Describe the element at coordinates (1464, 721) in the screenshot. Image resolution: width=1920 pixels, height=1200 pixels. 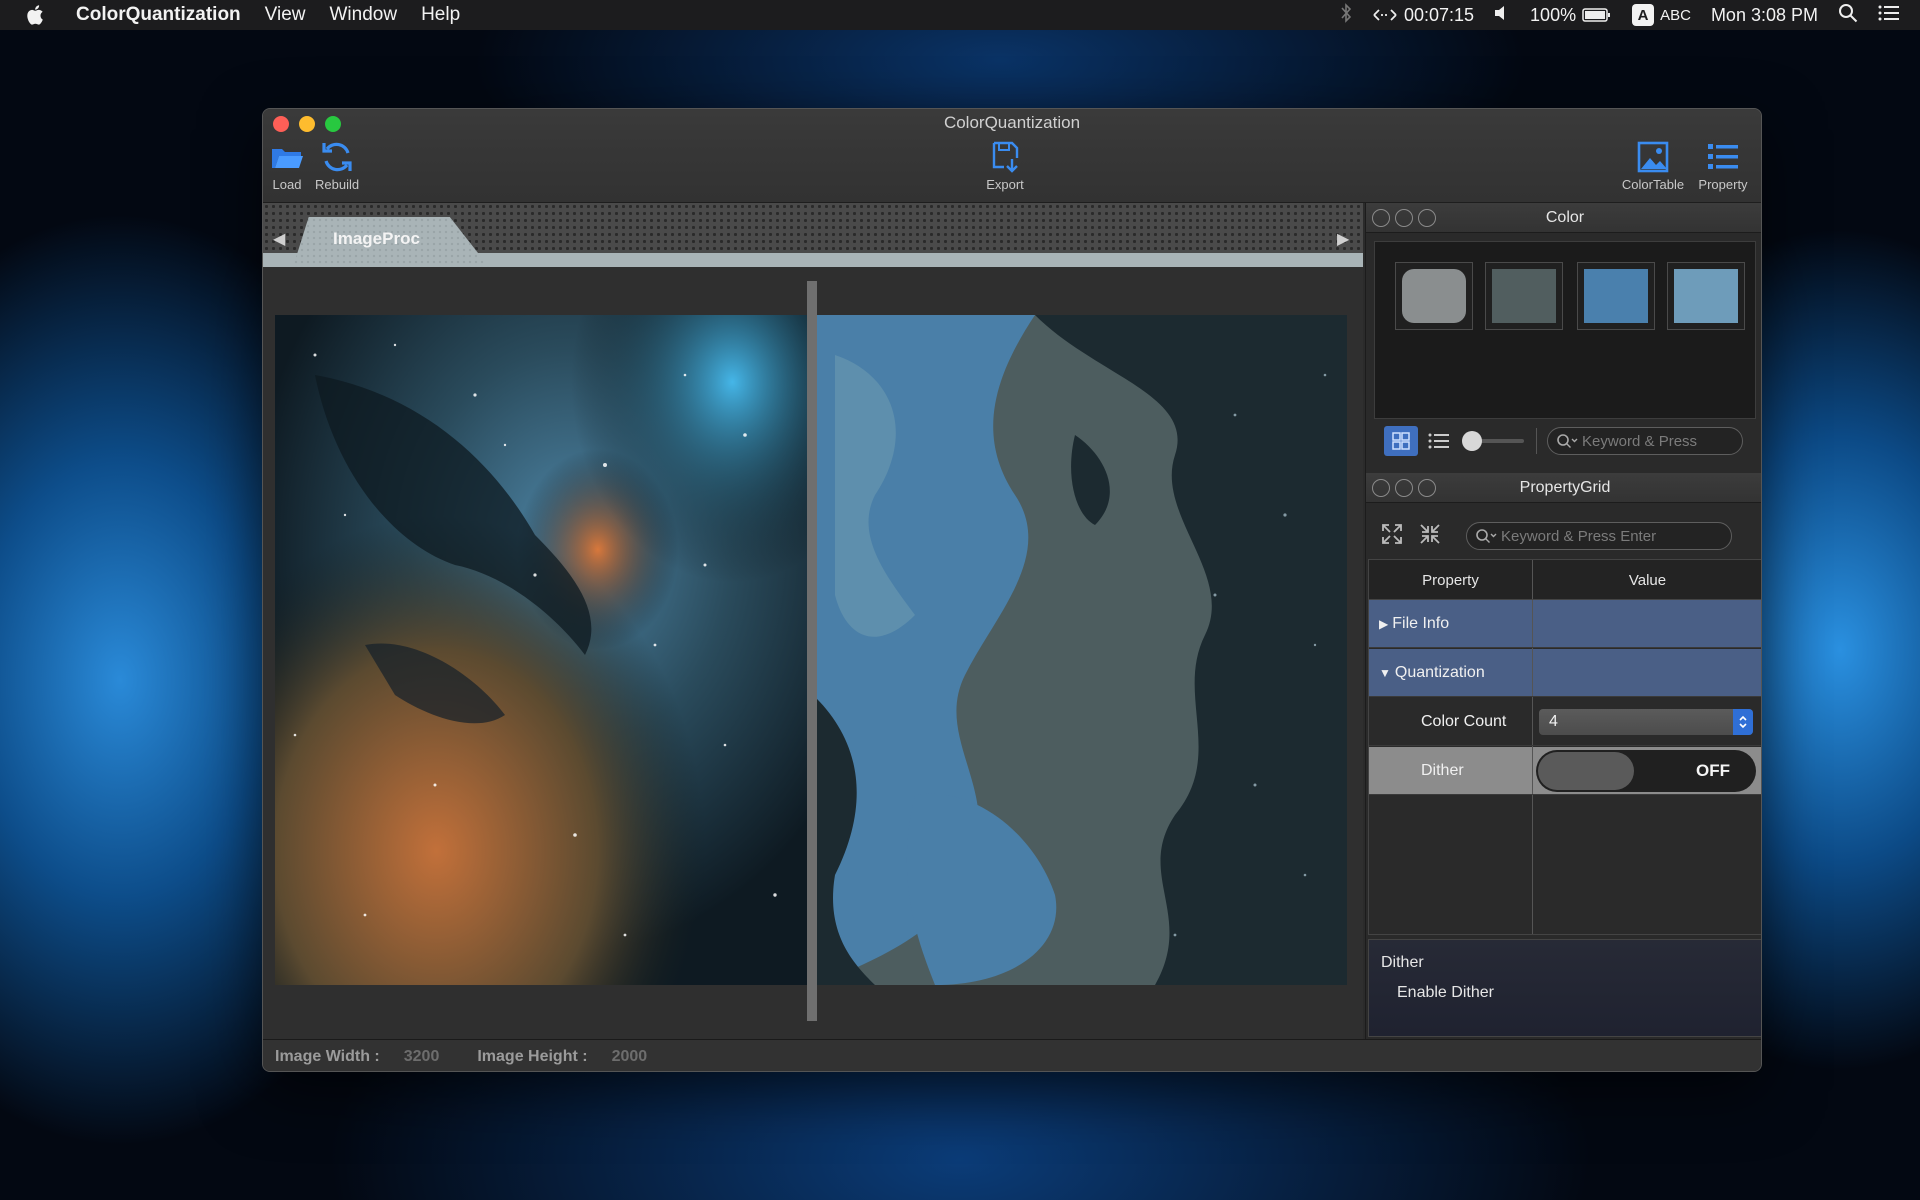
I see `property-label: Color Count` at that location.